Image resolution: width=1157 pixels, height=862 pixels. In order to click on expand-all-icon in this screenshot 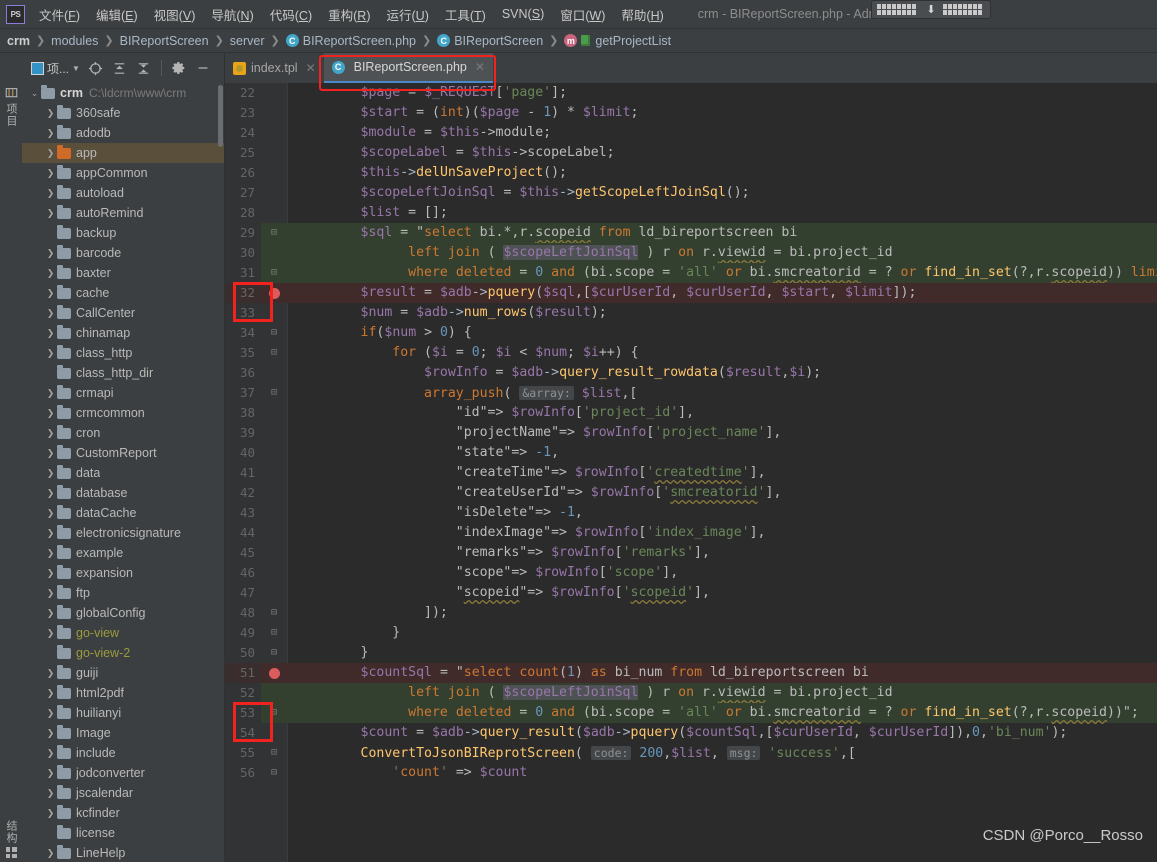, I will do `click(120, 68)`.